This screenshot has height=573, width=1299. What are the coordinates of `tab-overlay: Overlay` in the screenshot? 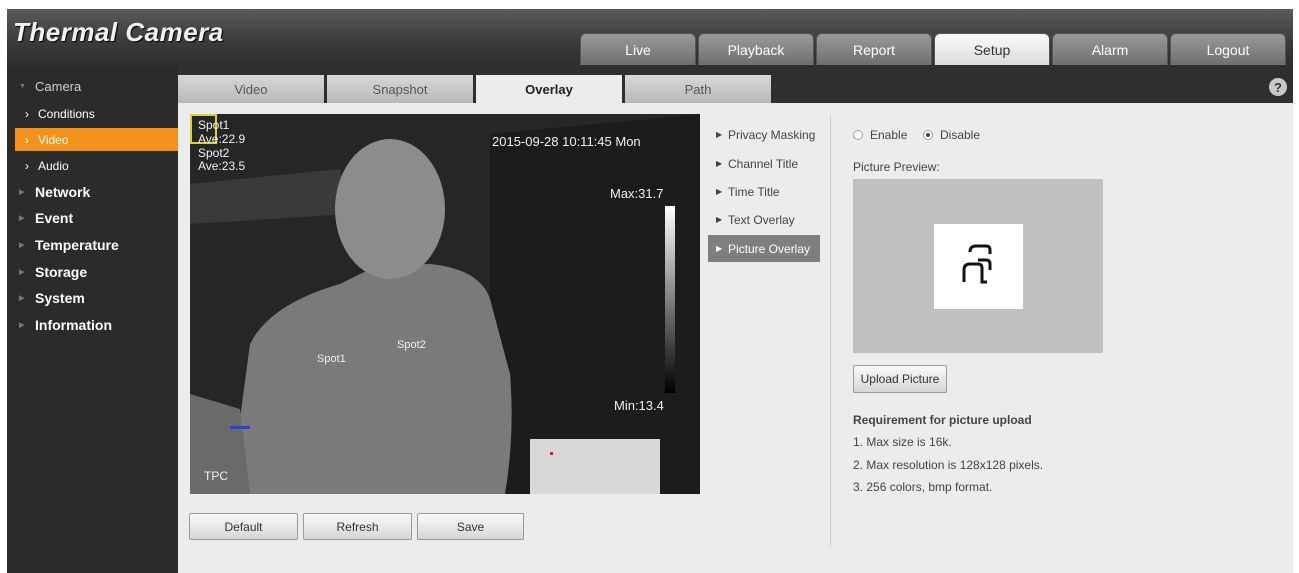 It's located at (549, 89).